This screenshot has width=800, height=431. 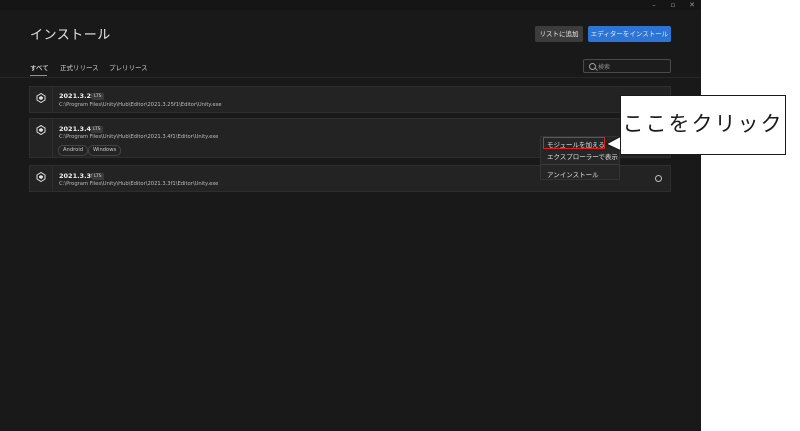 What do you see at coordinates (582, 156) in the screenshot?
I see `menu-item-show-in-explorer: エクスプローラーで表示` at bounding box center [582, 156].